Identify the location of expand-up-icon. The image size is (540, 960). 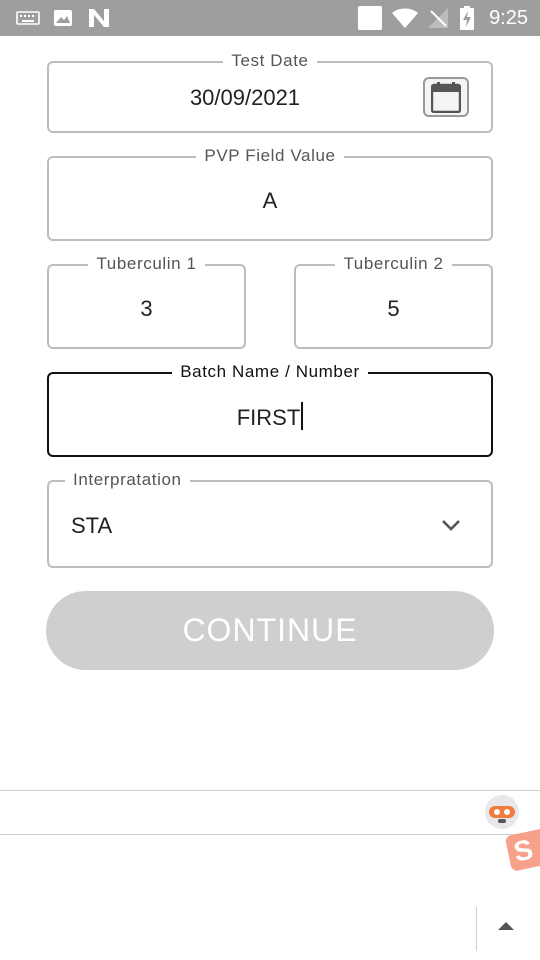
(506, 926).